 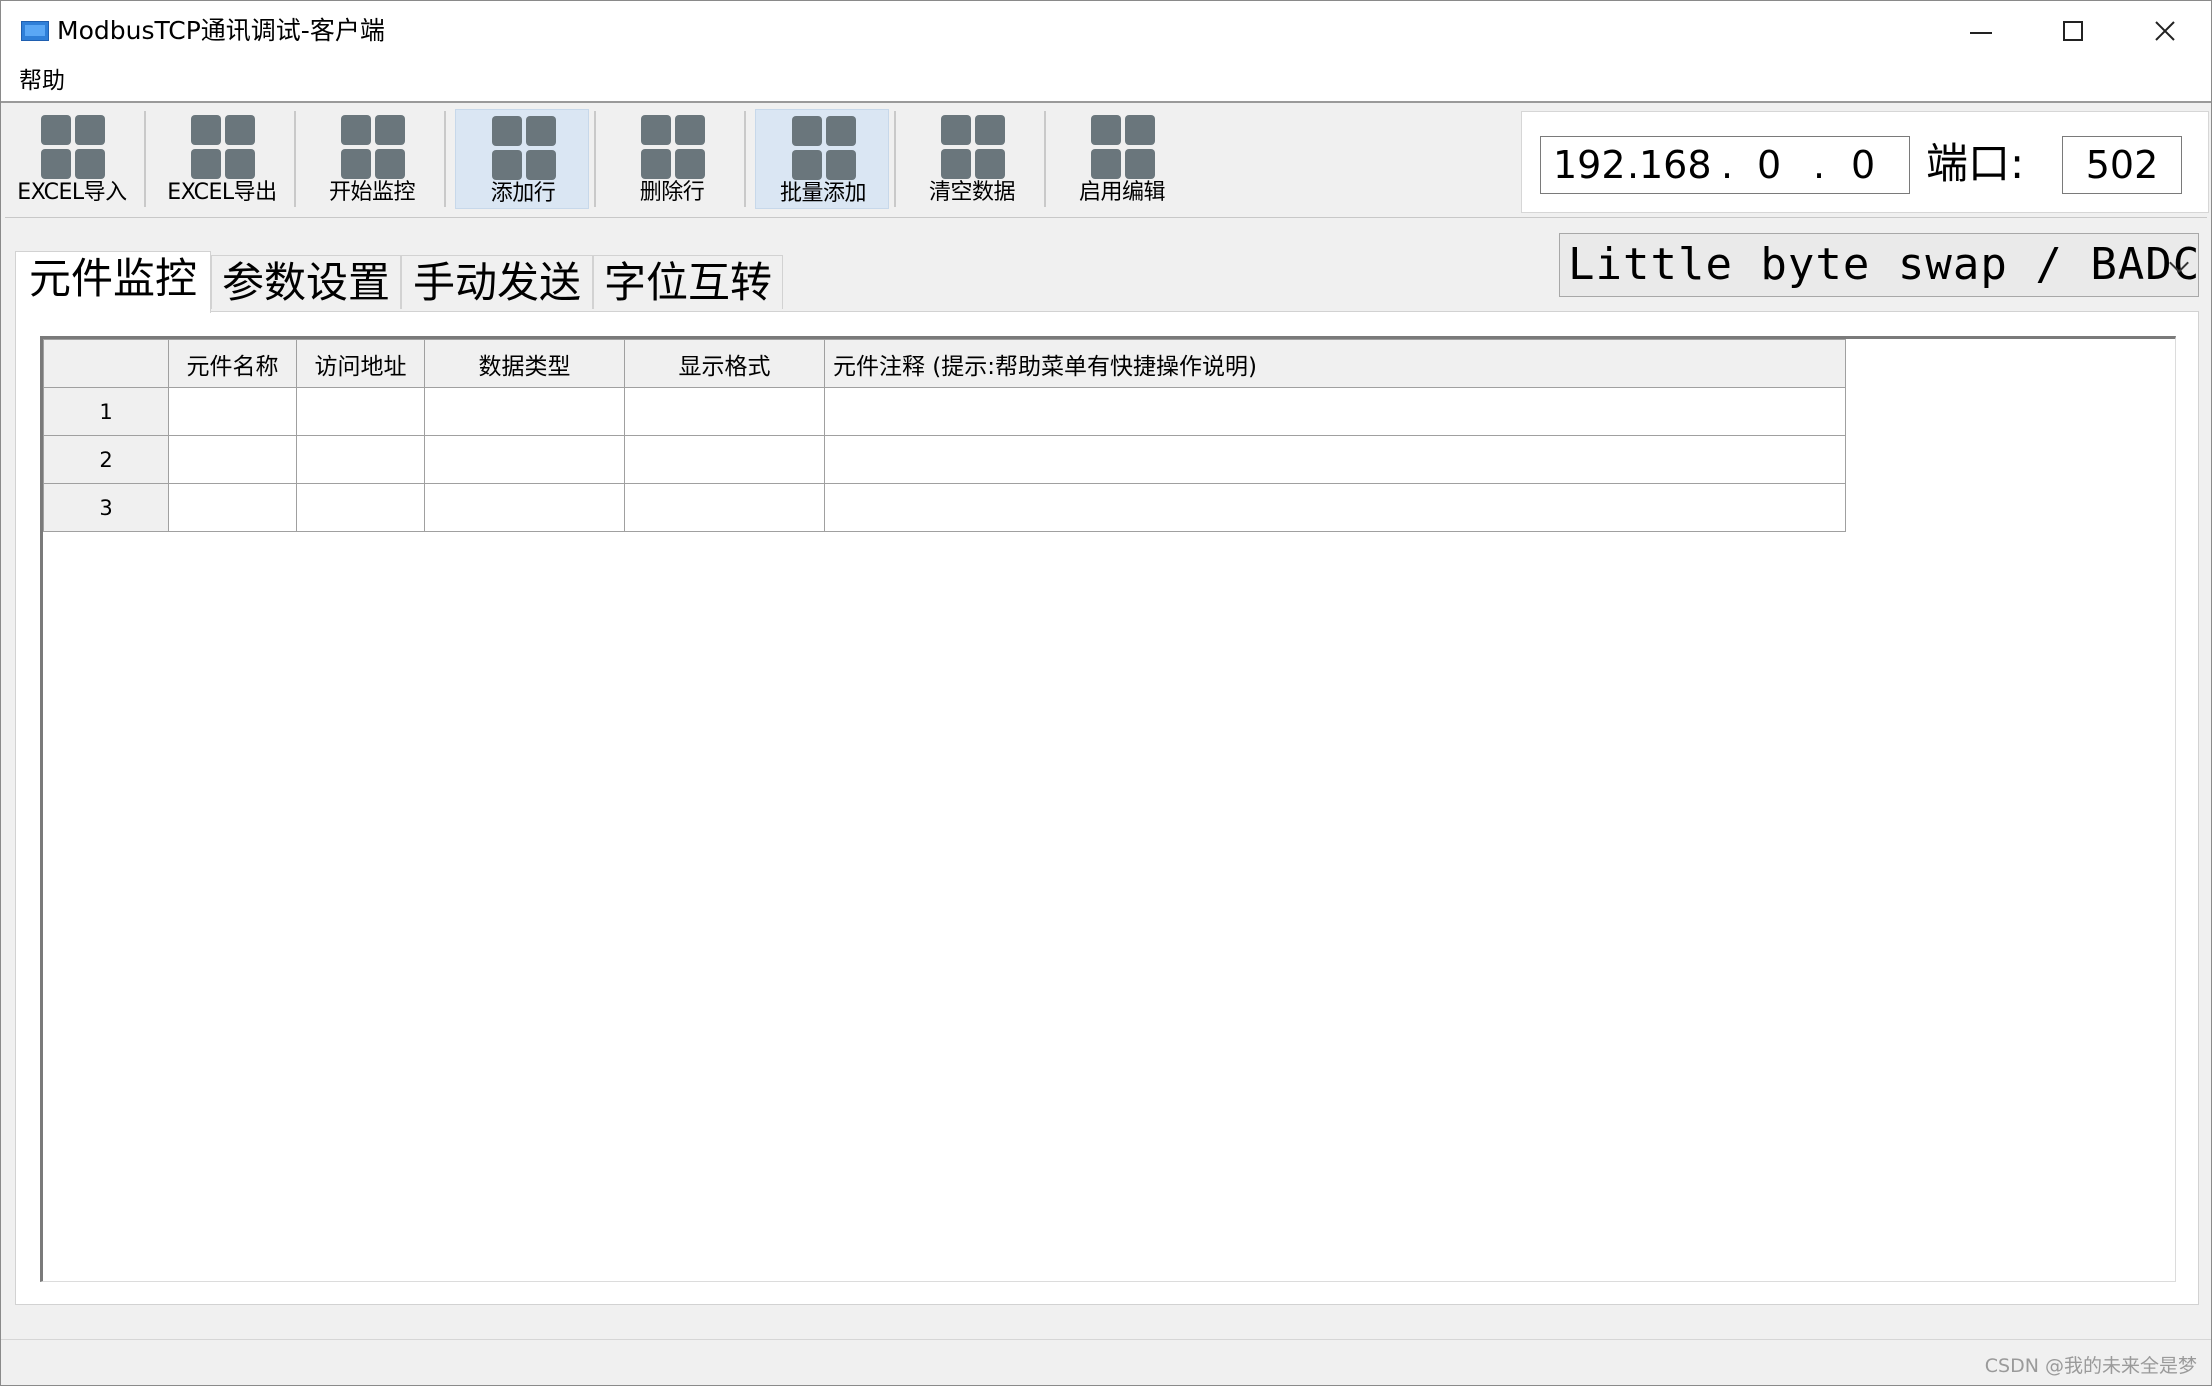 I want to click on tab-word-bit-convert: 字位互转, so click(x=688, y=282).